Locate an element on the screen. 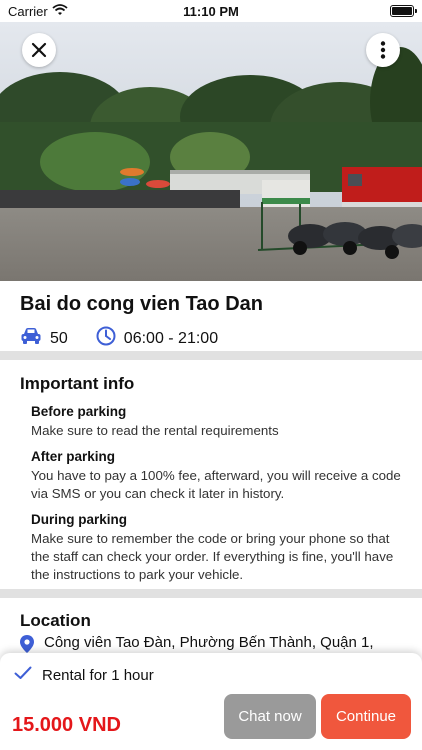 This screenshot has height=750, width=422. capacity-value: 50 is located at coordinates (59, 338).